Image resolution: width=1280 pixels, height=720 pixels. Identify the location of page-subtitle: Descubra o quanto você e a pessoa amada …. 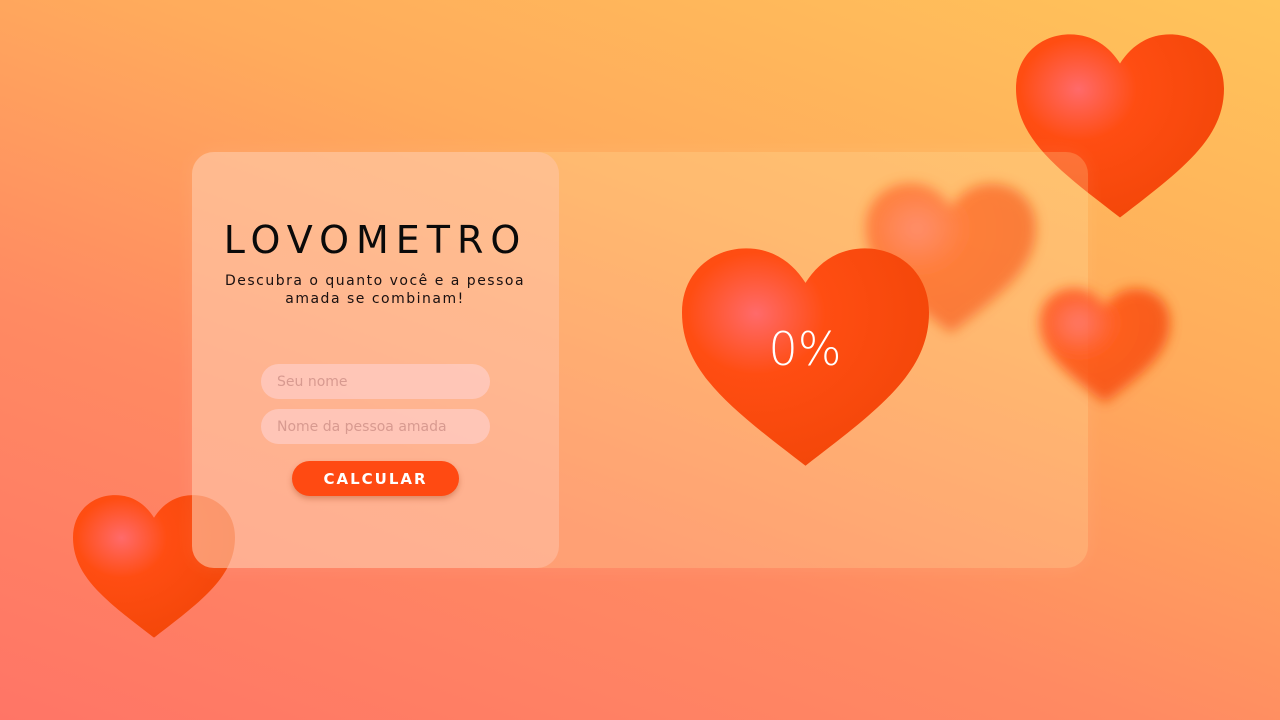
(375, 290).